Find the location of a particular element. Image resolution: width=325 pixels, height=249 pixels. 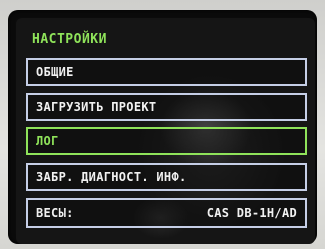

scales-model-value: CAS DB-1H/AD is located at coordinates (251, 213).